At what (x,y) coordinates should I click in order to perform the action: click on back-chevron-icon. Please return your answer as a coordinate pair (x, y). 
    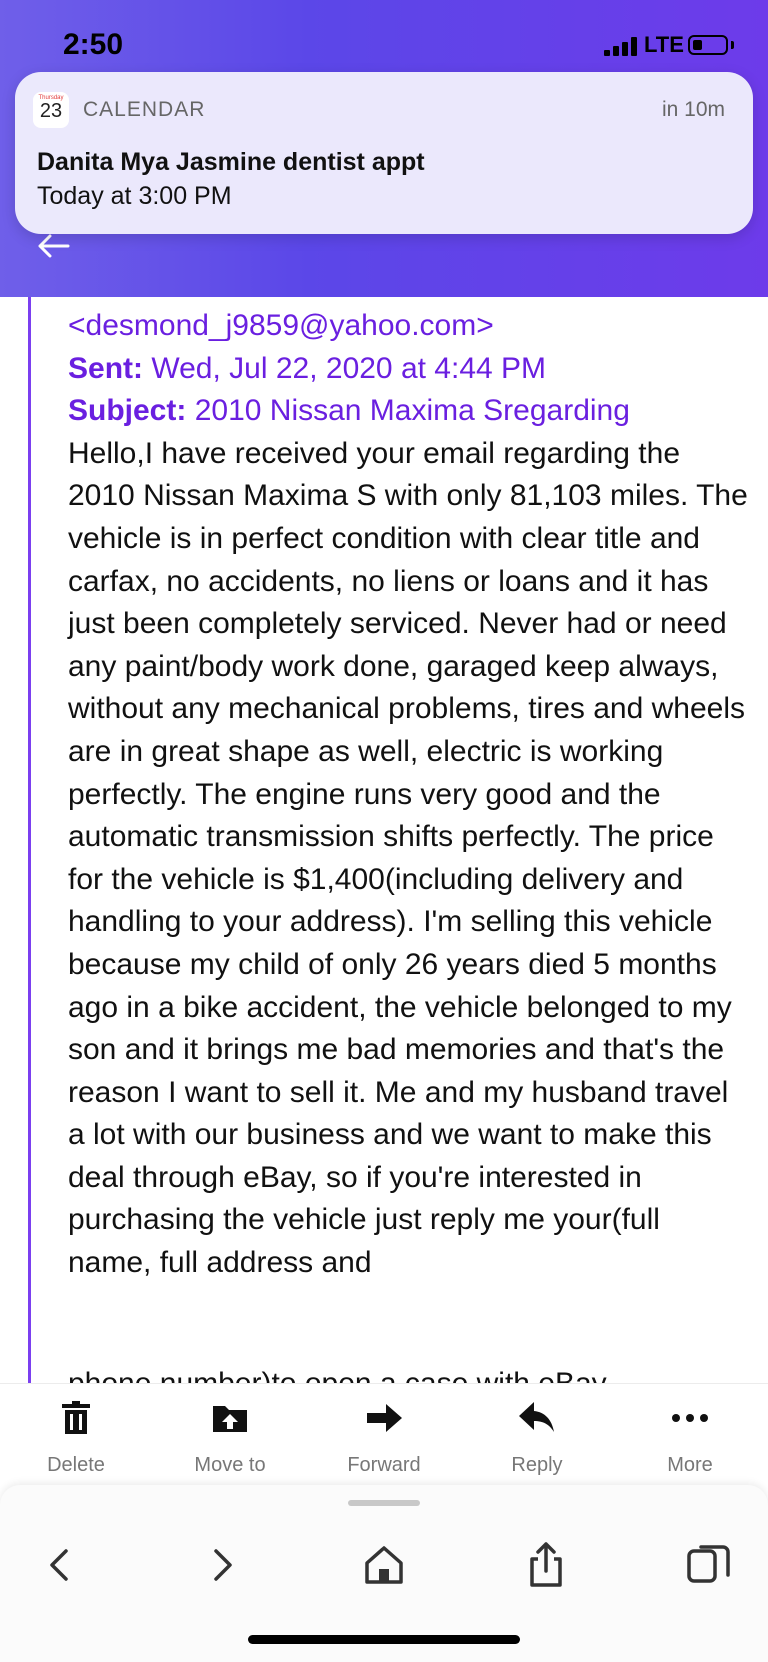
    Looking at the image, I should click on (60, 1565).